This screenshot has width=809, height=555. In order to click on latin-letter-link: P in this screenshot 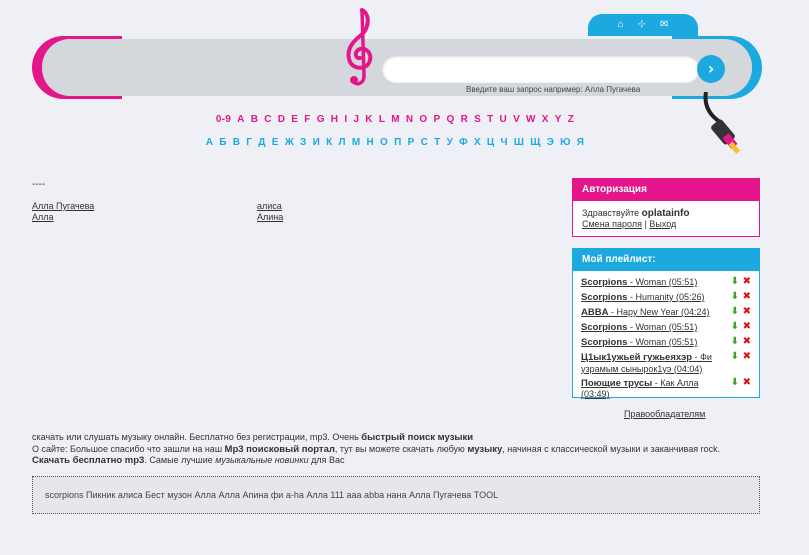, I will do `click(437, 119)`.